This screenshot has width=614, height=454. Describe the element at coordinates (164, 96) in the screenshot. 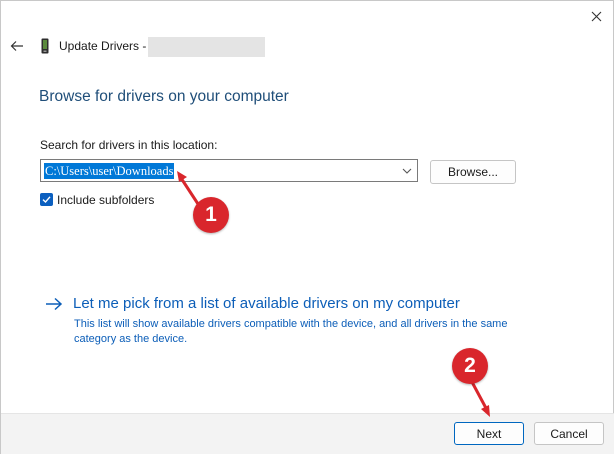

I see `page-heading: Browse for drivers on your computer` at that location.